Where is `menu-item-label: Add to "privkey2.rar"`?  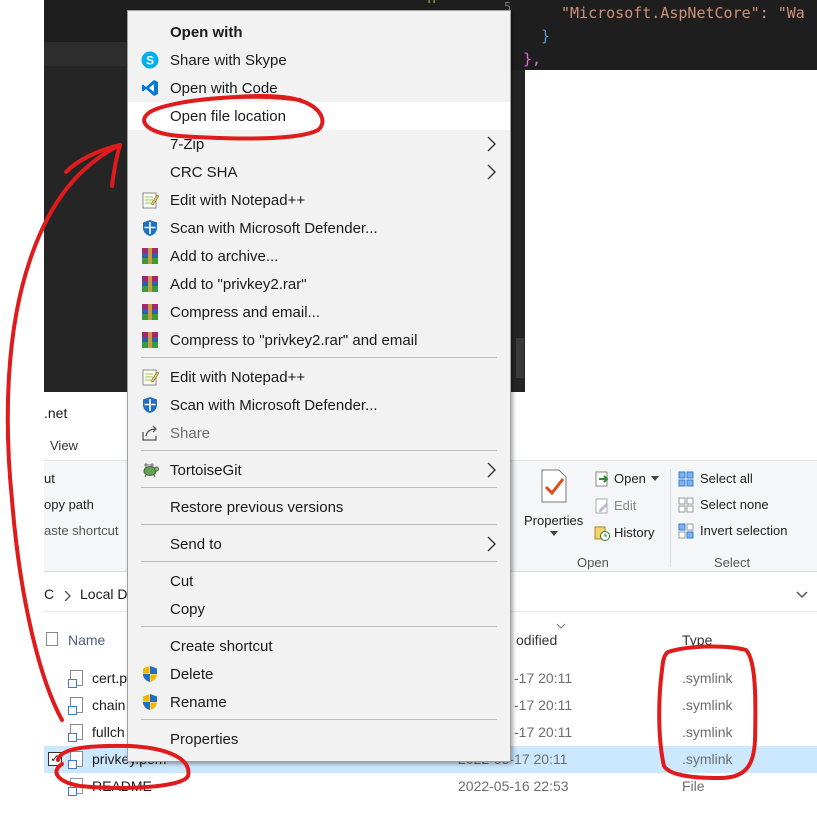
menu-item-label: Add to "privkey2.rar" is located at coordinates (238, 284).